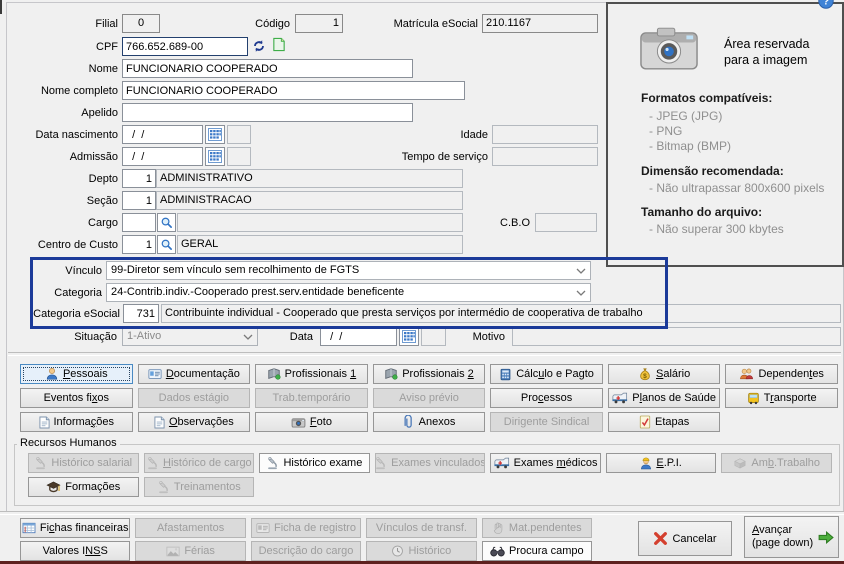 The width and height of the screenshot is (844, 564). I want to click on data-label: Data, so click(301, 337).